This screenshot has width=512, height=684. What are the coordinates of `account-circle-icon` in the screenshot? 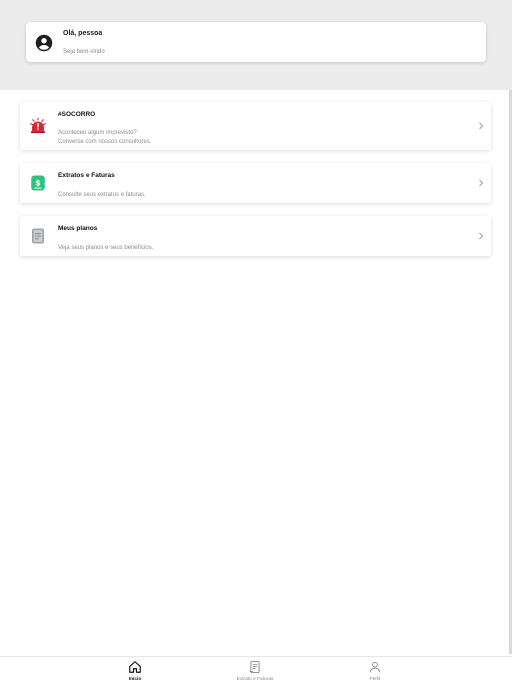 It's located at (44, 43).